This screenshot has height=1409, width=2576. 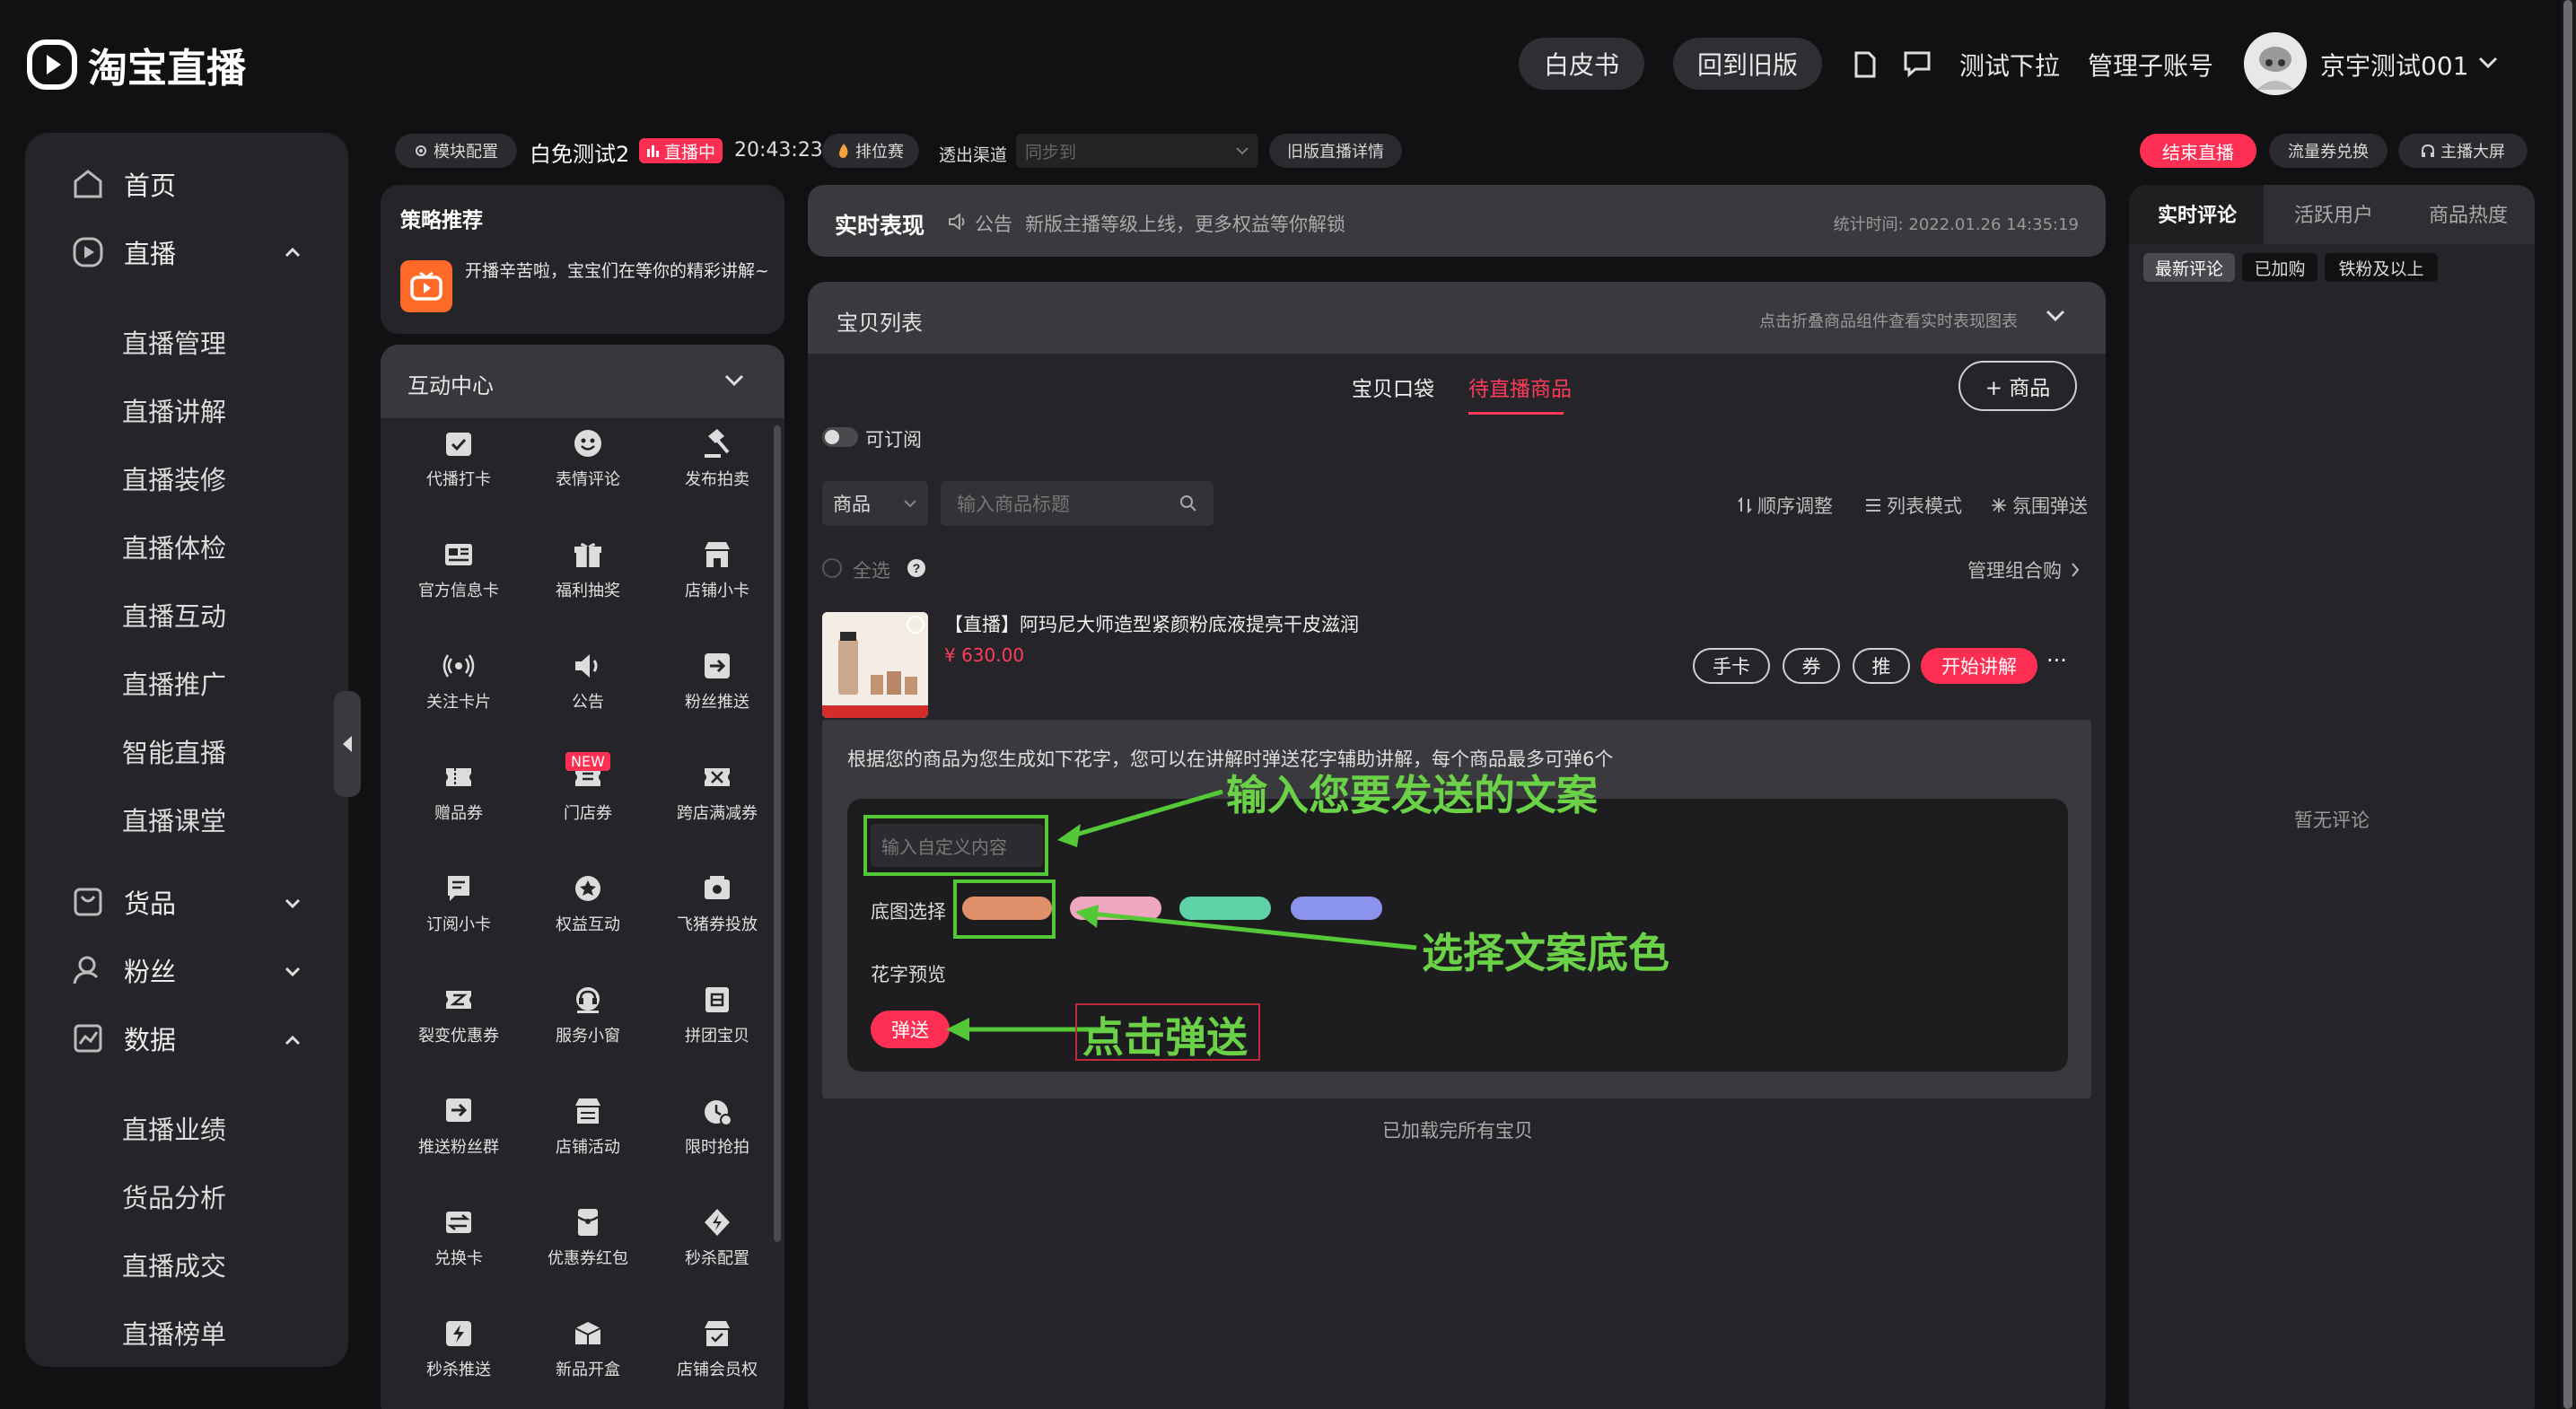 What do you see at coordinates (458, 1236) in the screenshot?
I see `interaction-item: 兑换卡` at bounding box center [458, 1236].